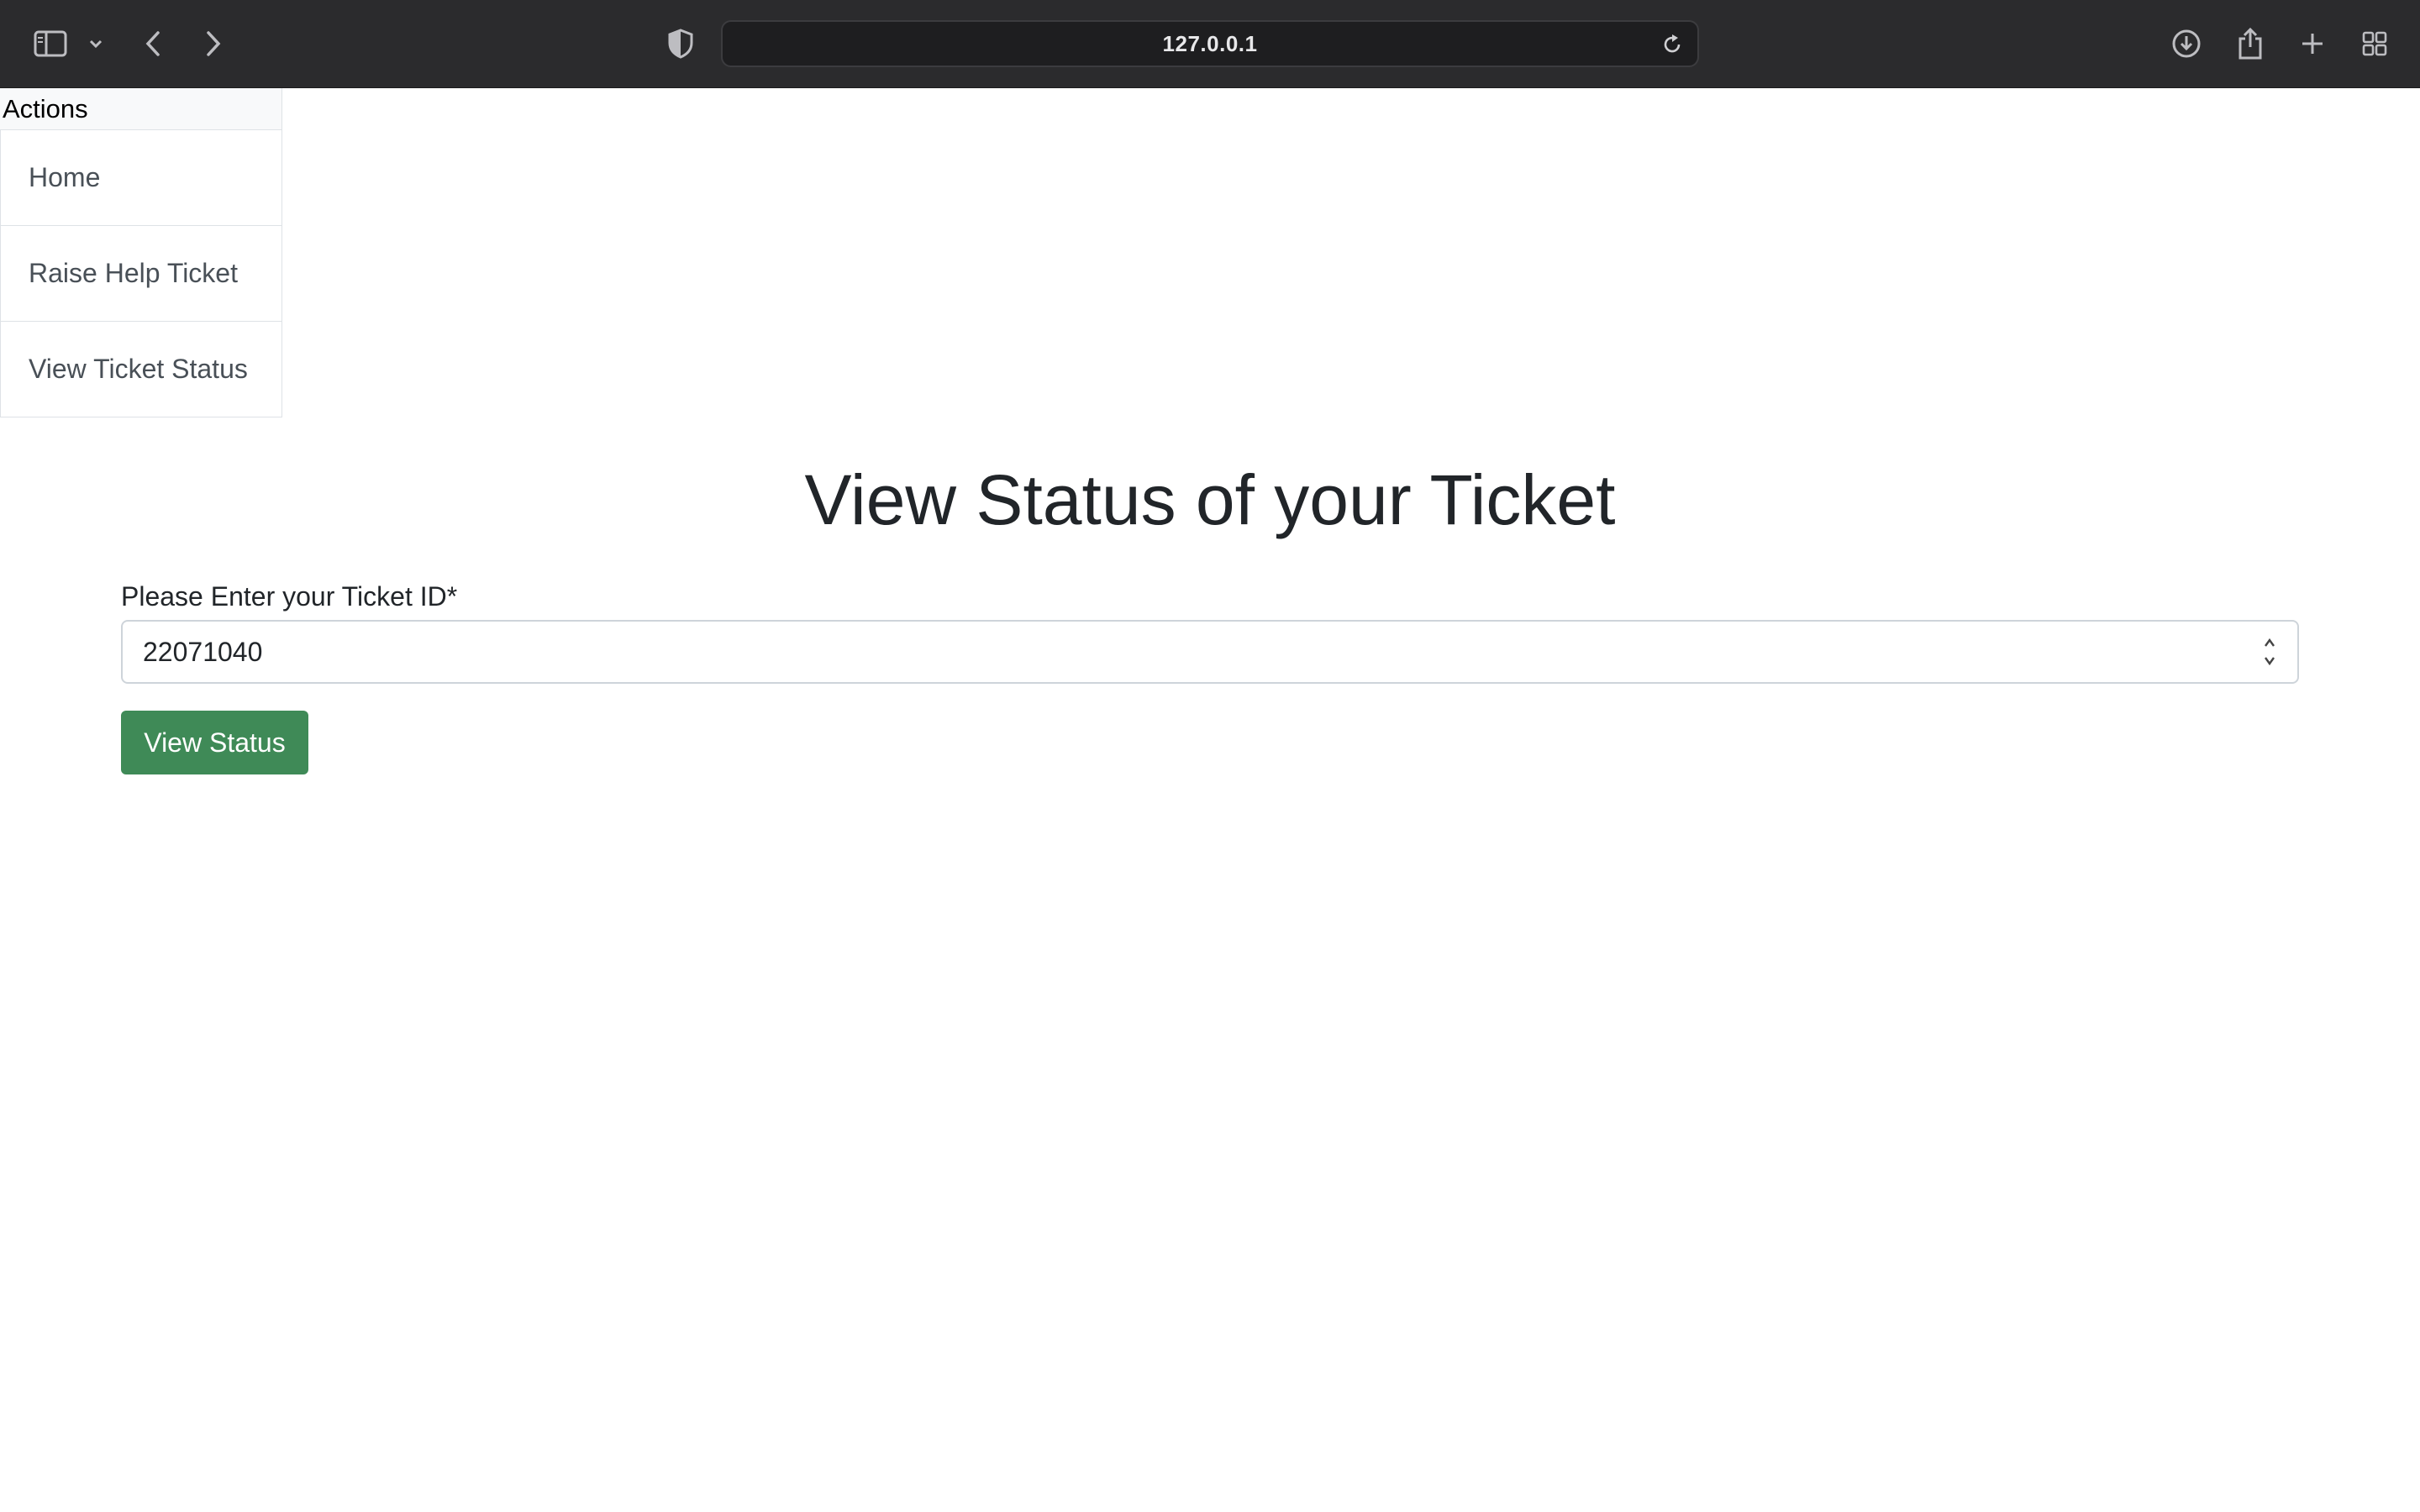 The width and height of the screenshot is (2420, 1512). Describe the element at coordinates (214, 43) in the screenshot. I see `forward-arrow-icon` at that location.